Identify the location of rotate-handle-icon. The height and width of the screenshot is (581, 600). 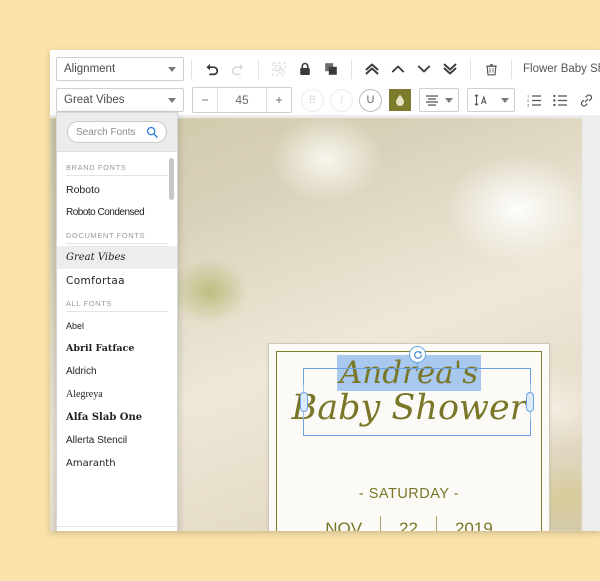
(417, 354).